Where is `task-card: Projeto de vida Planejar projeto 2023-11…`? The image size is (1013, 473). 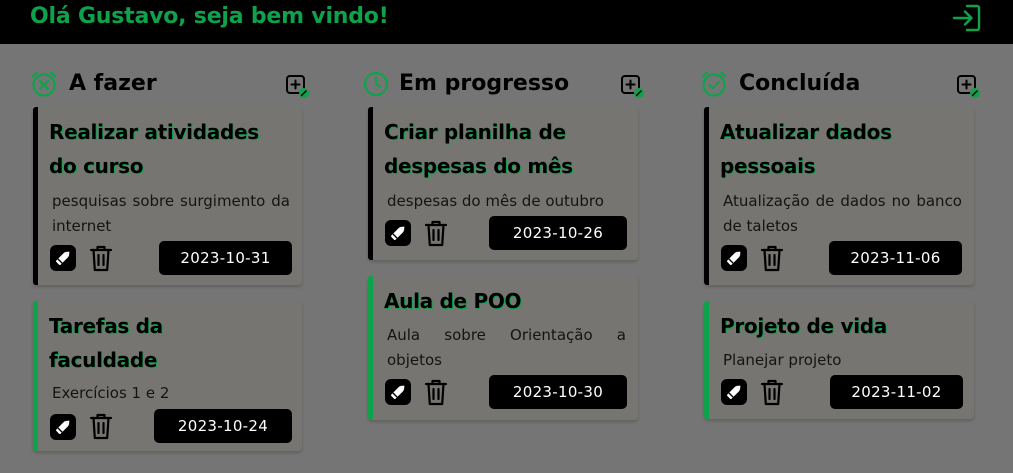 task-card: Projeto de vida Planejar projeto 2023-11… is located at coordinates (839, 360).